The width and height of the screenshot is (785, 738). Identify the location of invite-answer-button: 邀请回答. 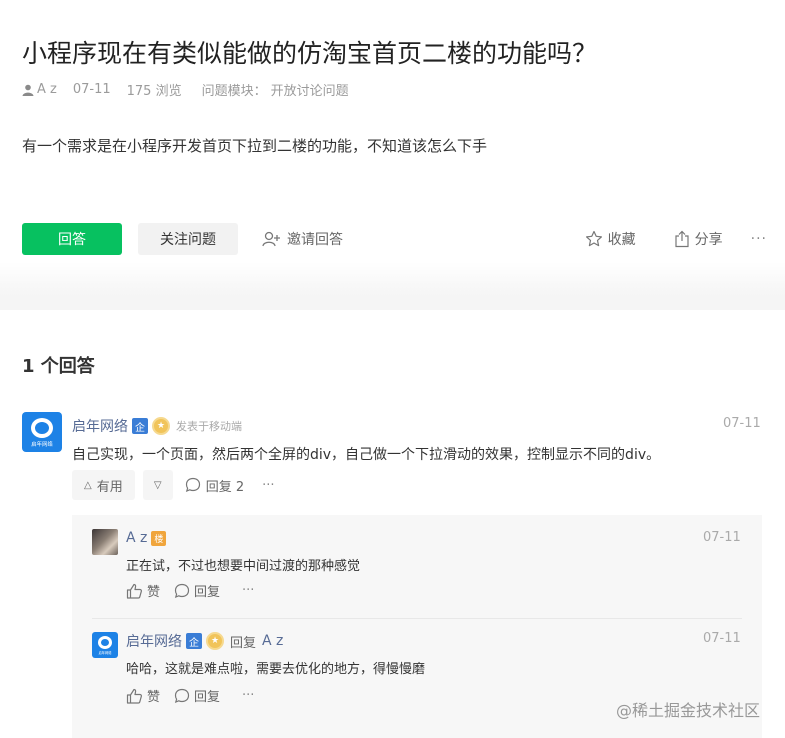
(302, 239).